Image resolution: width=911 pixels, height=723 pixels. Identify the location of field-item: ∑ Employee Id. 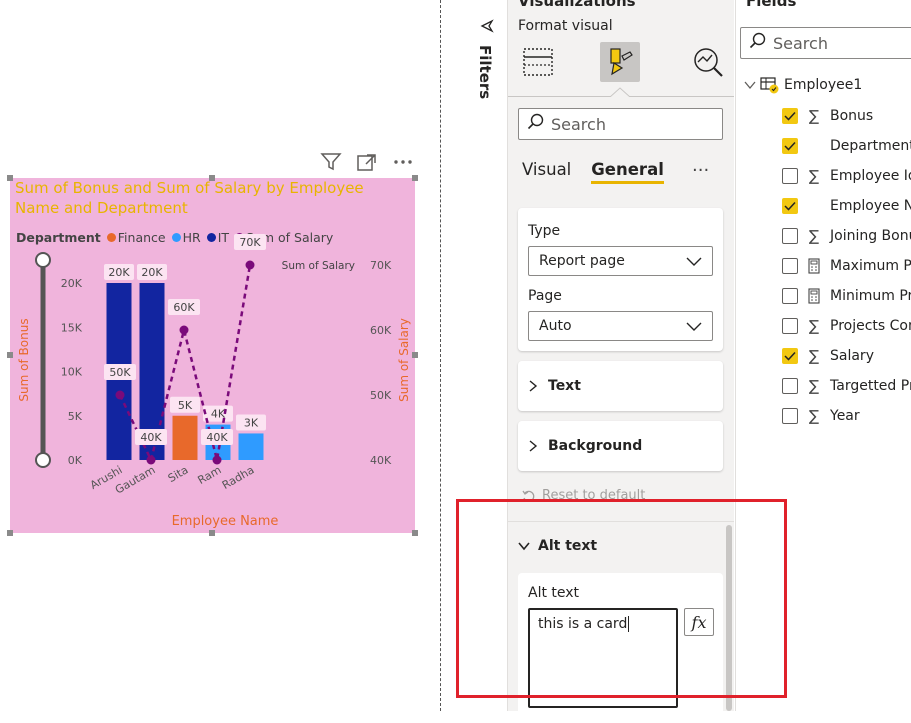
(846, 176).